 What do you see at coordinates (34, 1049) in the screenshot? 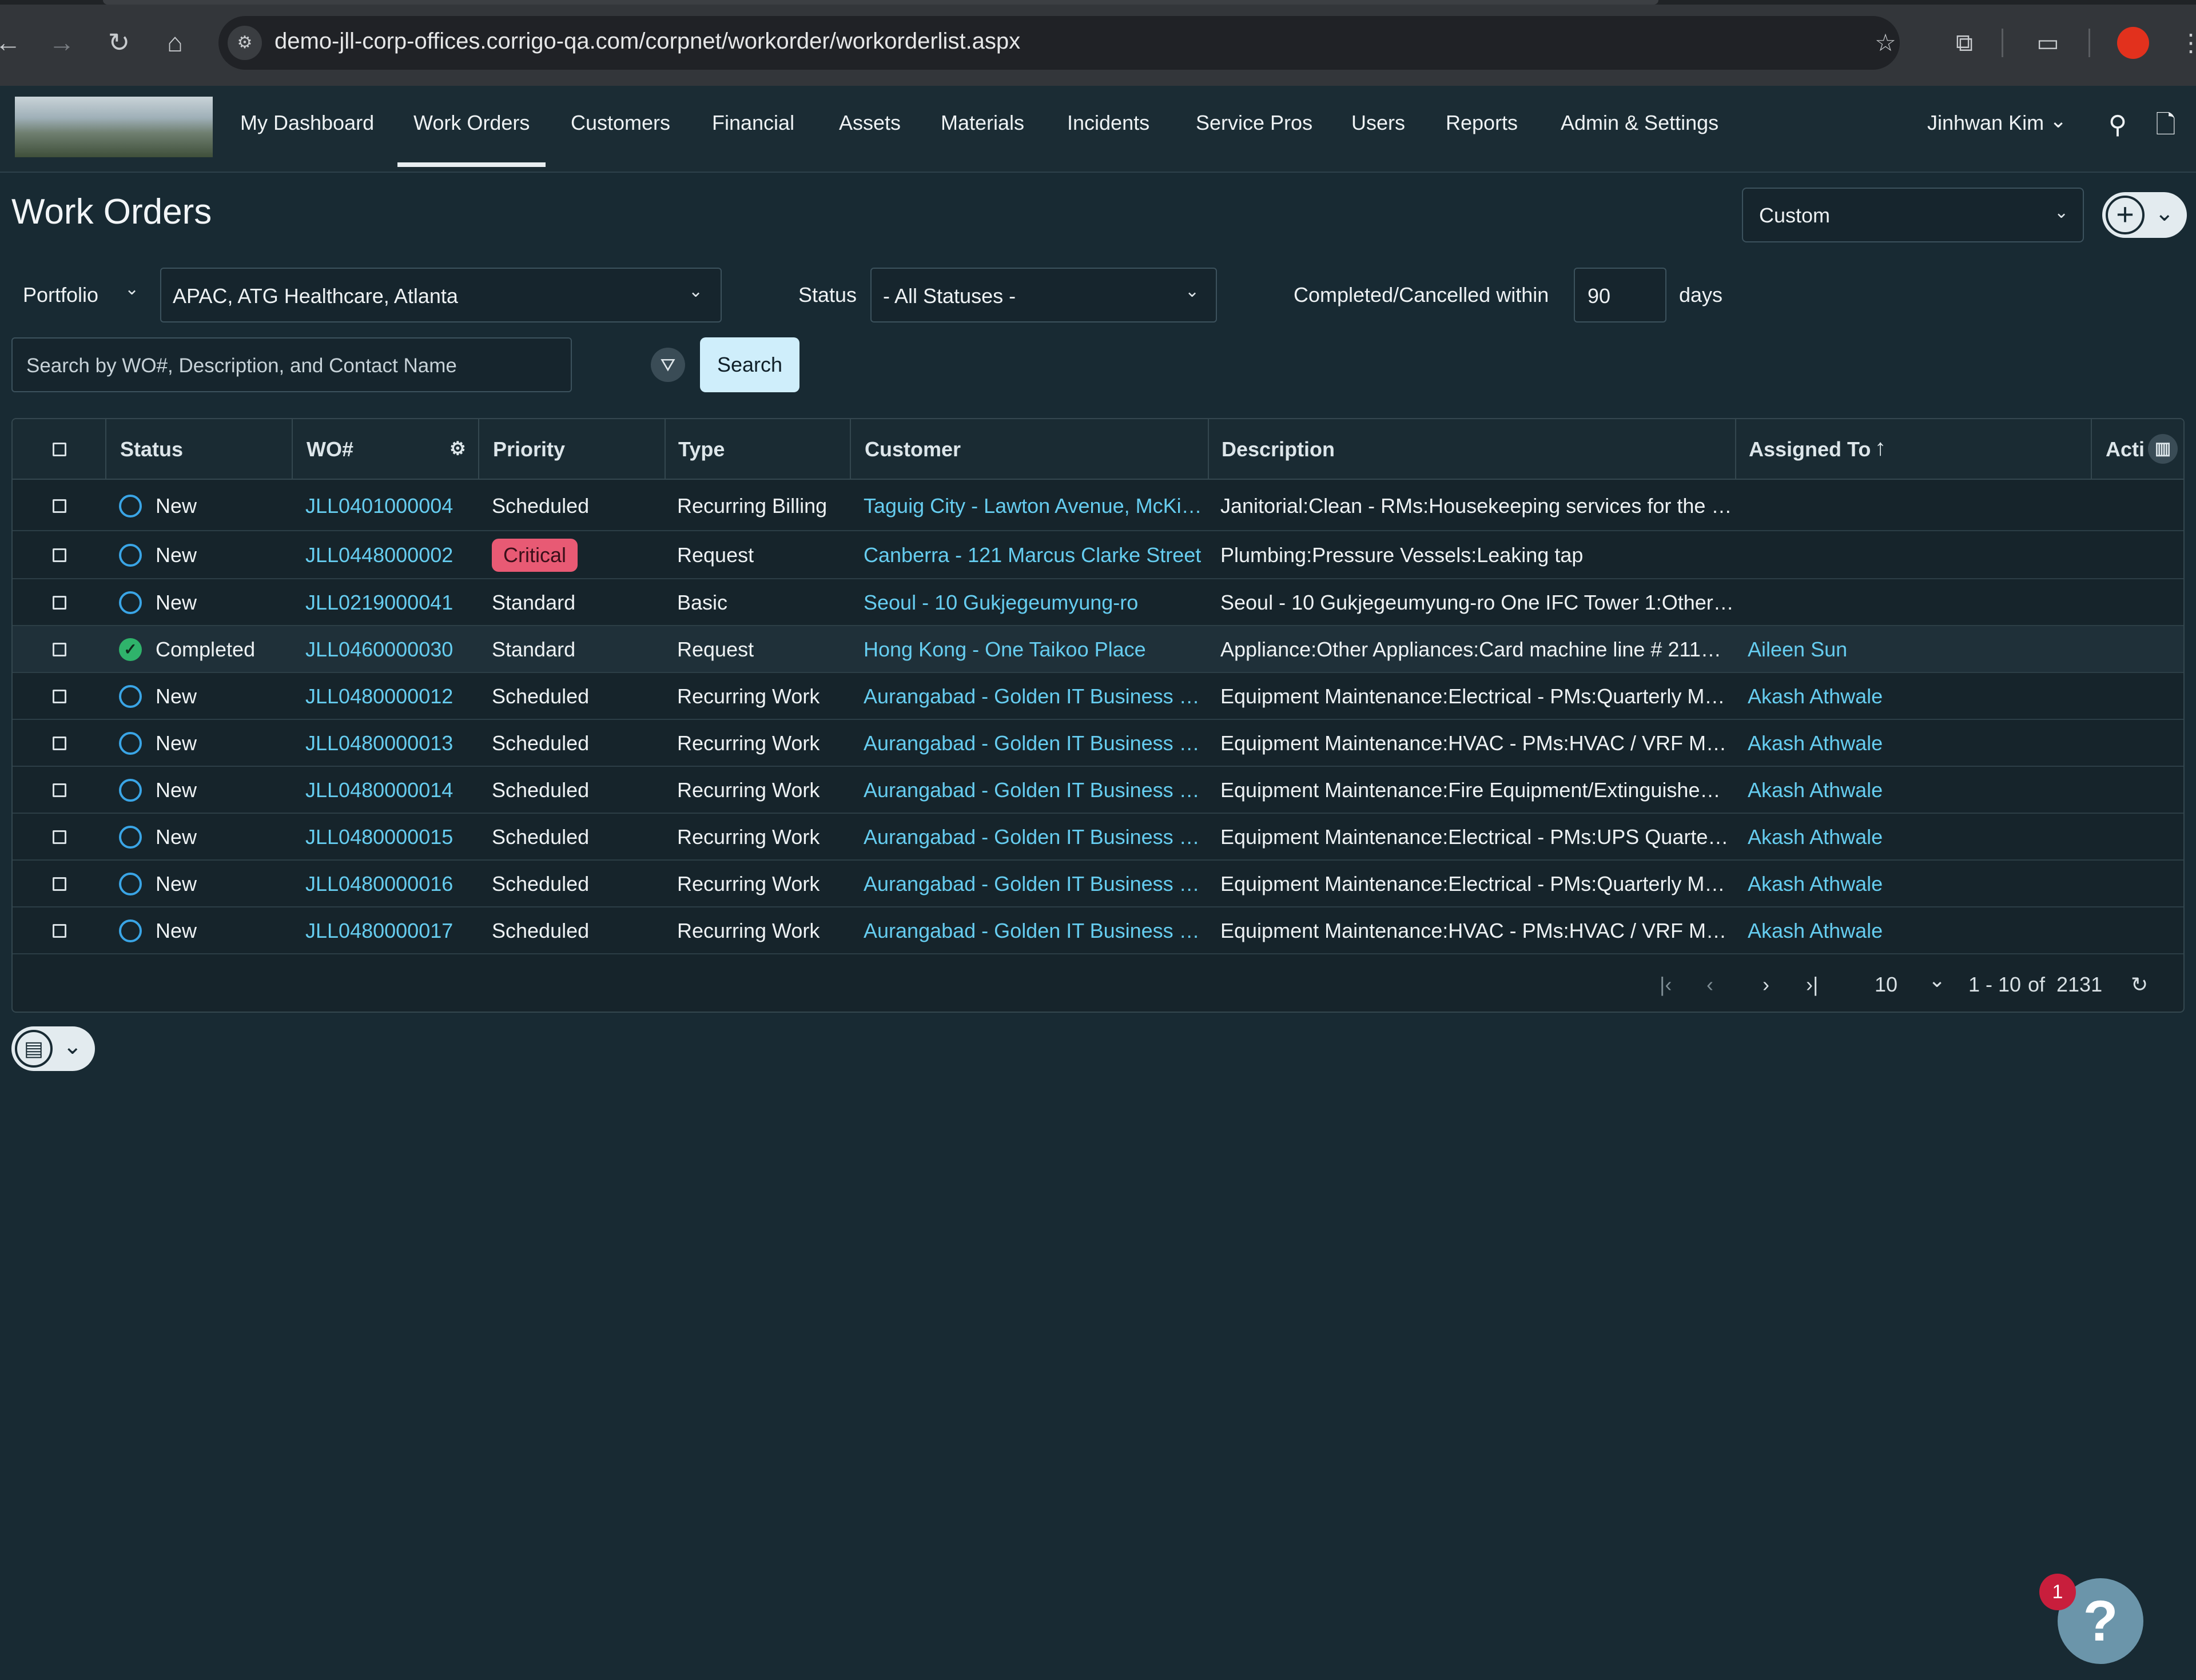
I see `document-list-icon: ▤` at bounding box center [34, 1049].